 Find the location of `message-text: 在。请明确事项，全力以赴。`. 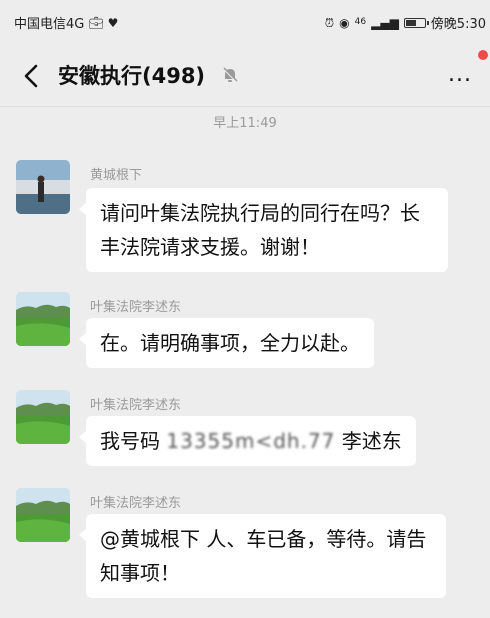

message-text: 在。请明确事项，全力以赴。 is located at coordinates (230, 343).